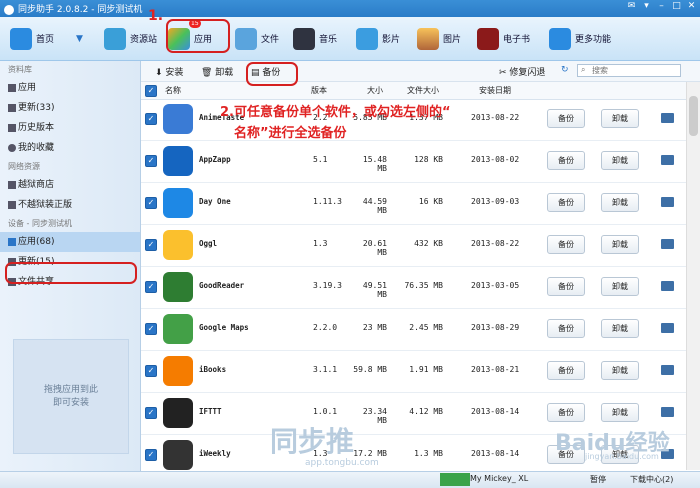  What do you see at coordinates (565, 70) in the screenshot?
I see `refresh-icon: ↻` at bounding box center [565, 70].